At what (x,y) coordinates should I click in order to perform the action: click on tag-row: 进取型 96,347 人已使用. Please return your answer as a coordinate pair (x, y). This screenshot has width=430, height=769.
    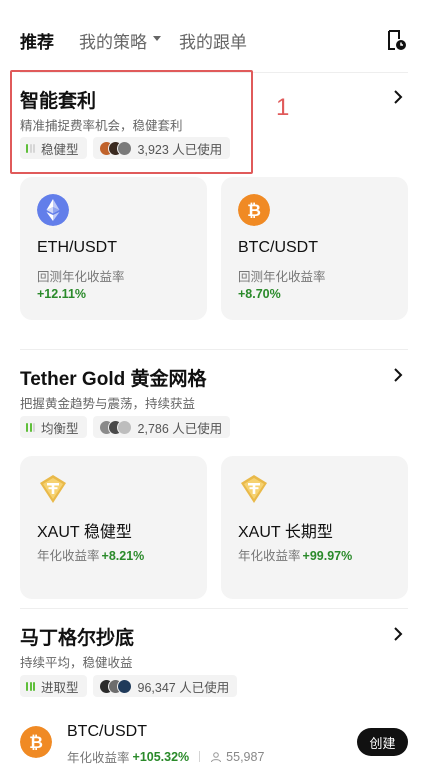
    Looking at the image, I should click on (129, 686).